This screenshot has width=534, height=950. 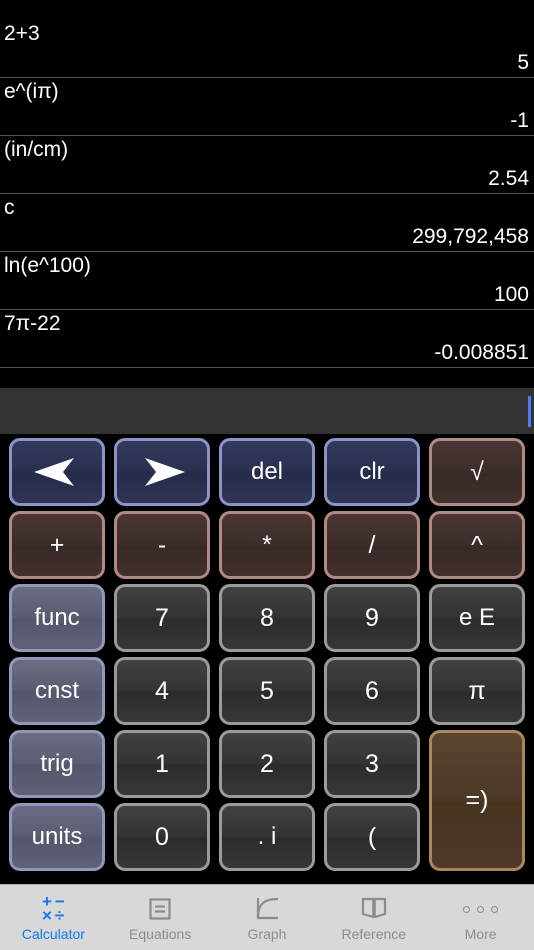 What do you see at coordinates (481, 909) in the screenshot?
I see `ellipsis-icon` at bounding box center [481, 909].